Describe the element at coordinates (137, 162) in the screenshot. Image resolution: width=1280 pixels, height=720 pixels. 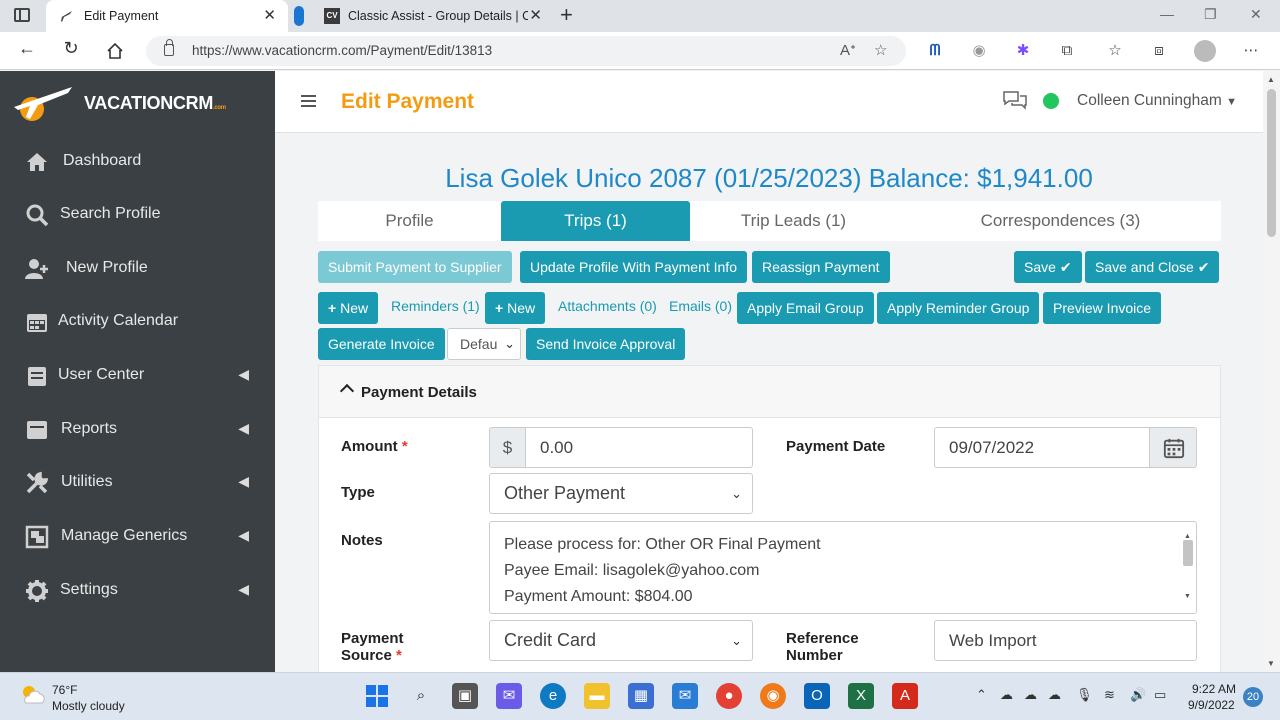
I see `sidebar-item-dashboard: Dashboard` at that location.